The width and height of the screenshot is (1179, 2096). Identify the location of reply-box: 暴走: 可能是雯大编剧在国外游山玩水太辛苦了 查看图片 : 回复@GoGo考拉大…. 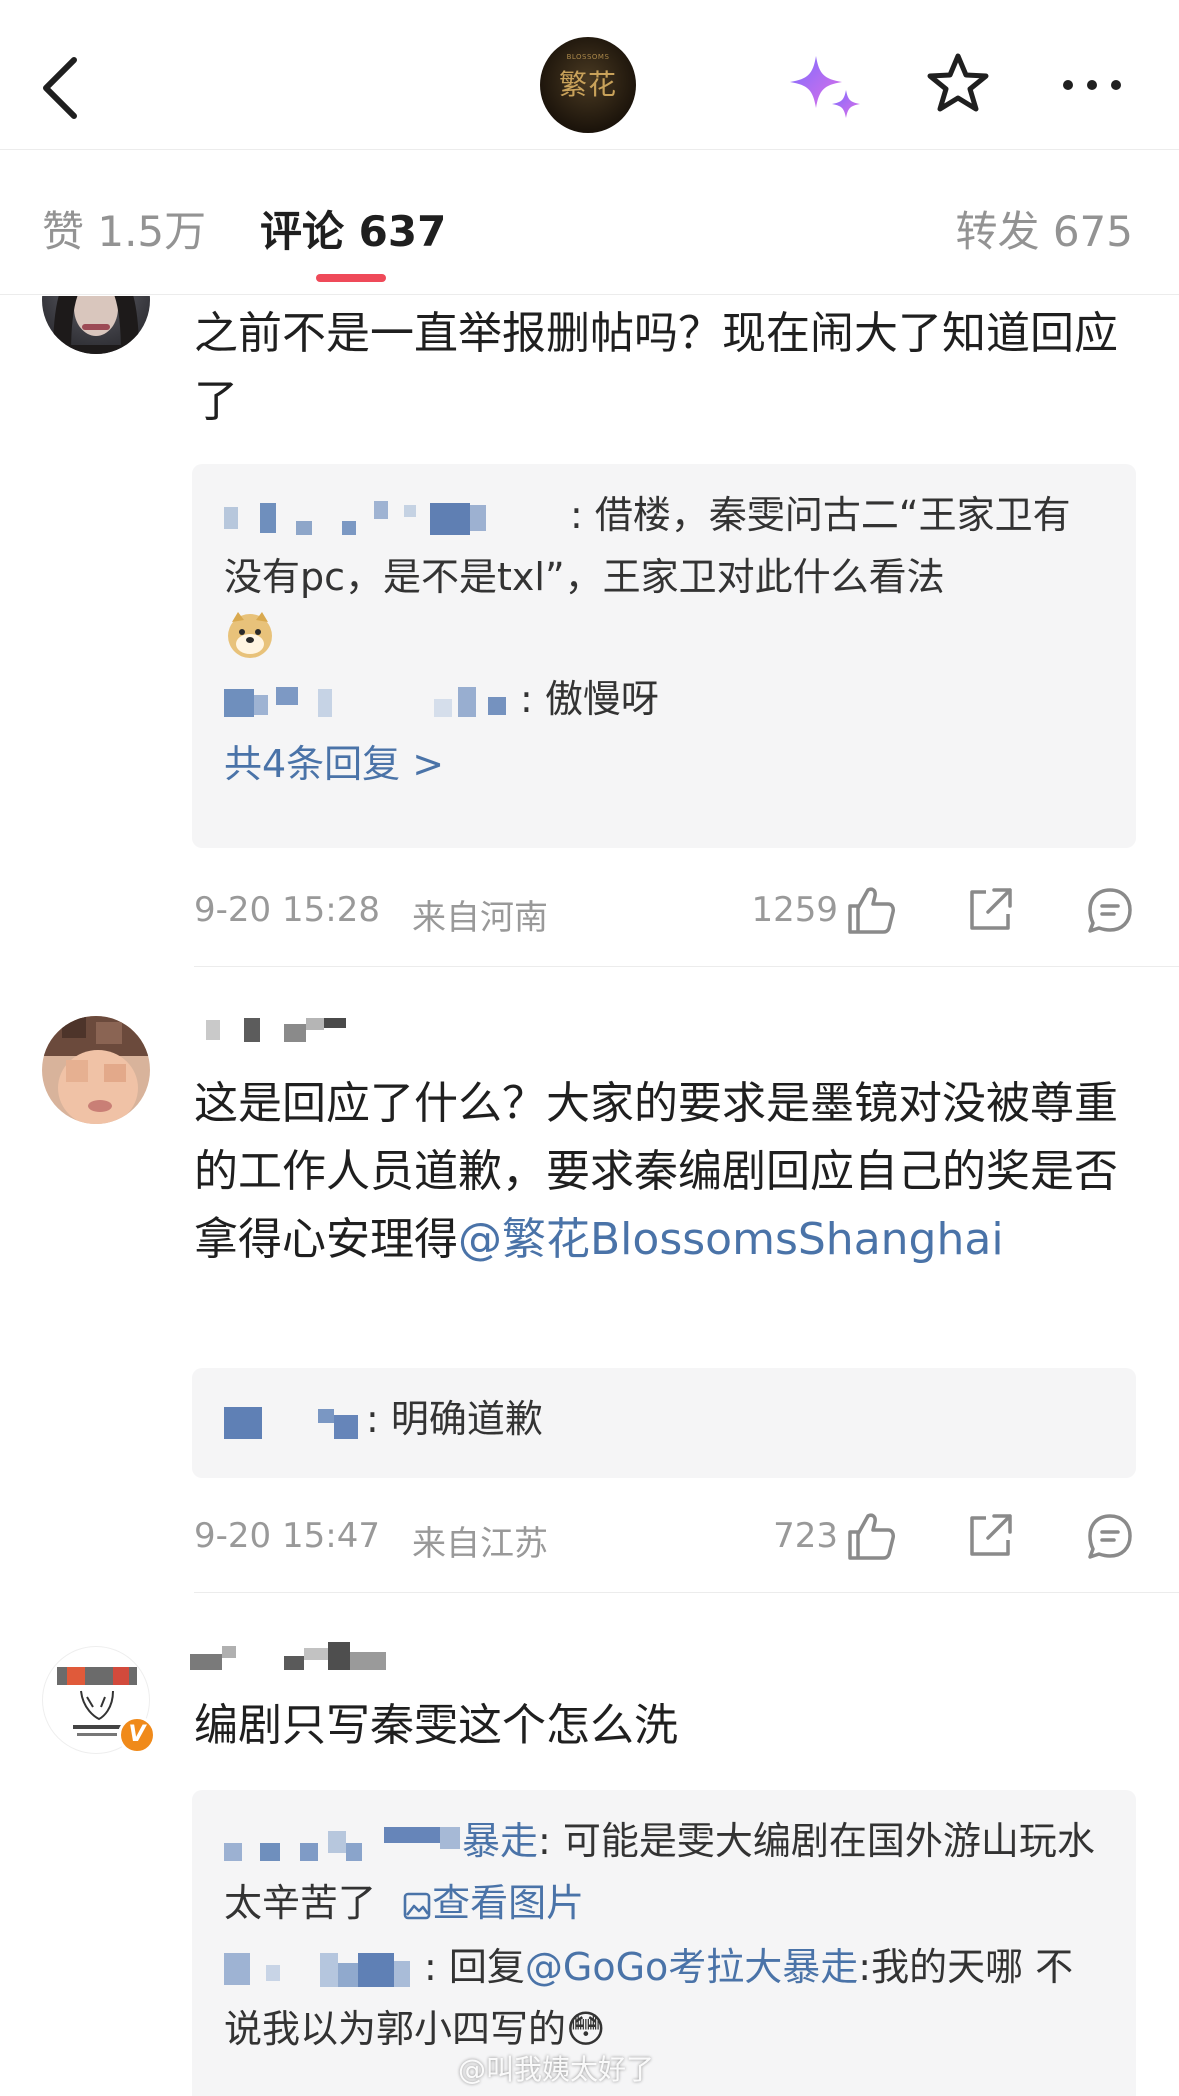
(664, 1943).